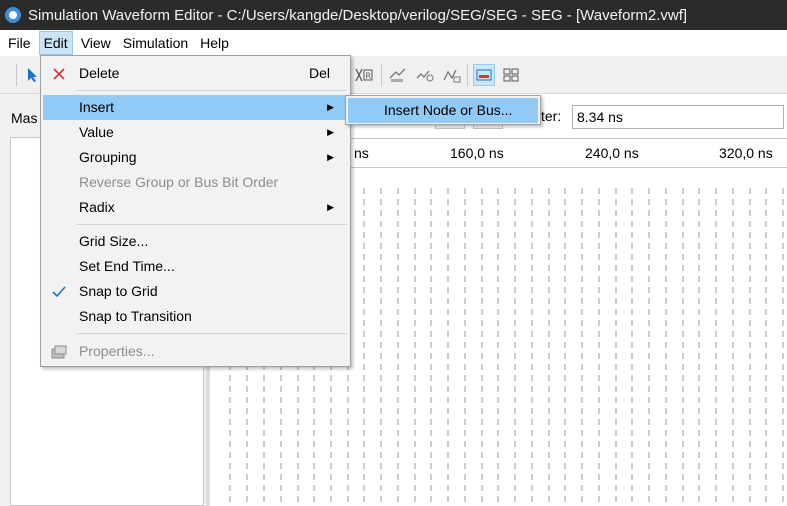  I want to click on menu-item-snap-to-transition: Snap to Transition, so click(195, 316).